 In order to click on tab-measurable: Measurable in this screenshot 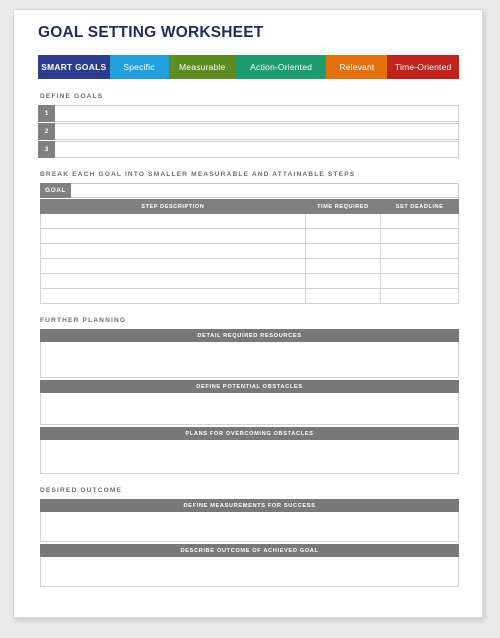, I will do `click(202, 67)`.